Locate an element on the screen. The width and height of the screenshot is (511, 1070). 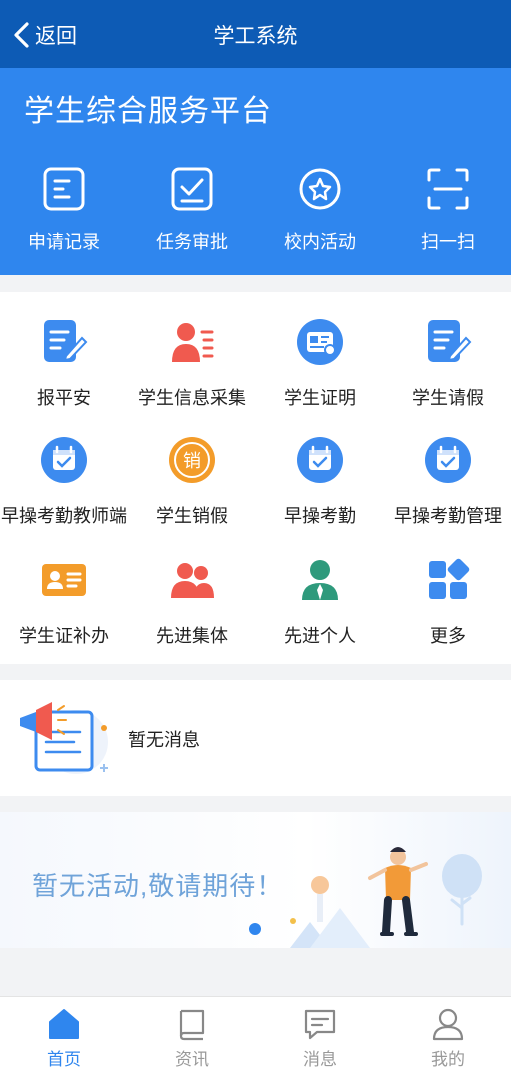
tab-profile: 我的 is located at coordinates (447, 1038).